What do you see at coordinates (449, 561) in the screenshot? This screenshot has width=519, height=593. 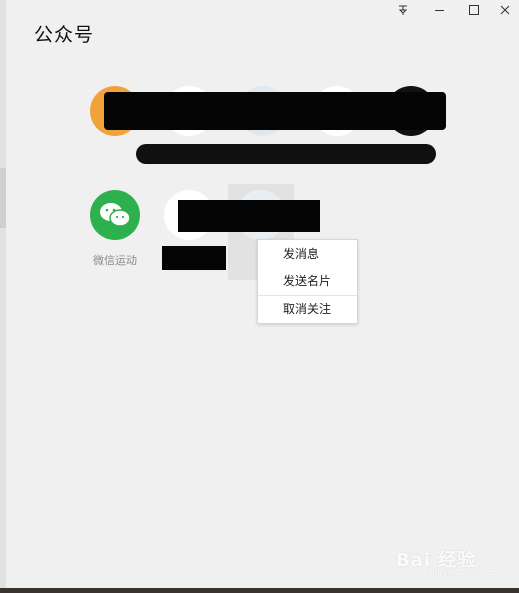 I see `watermark: Bai 经验 jingyan.baidu.com` at bounding box center [449, 561].